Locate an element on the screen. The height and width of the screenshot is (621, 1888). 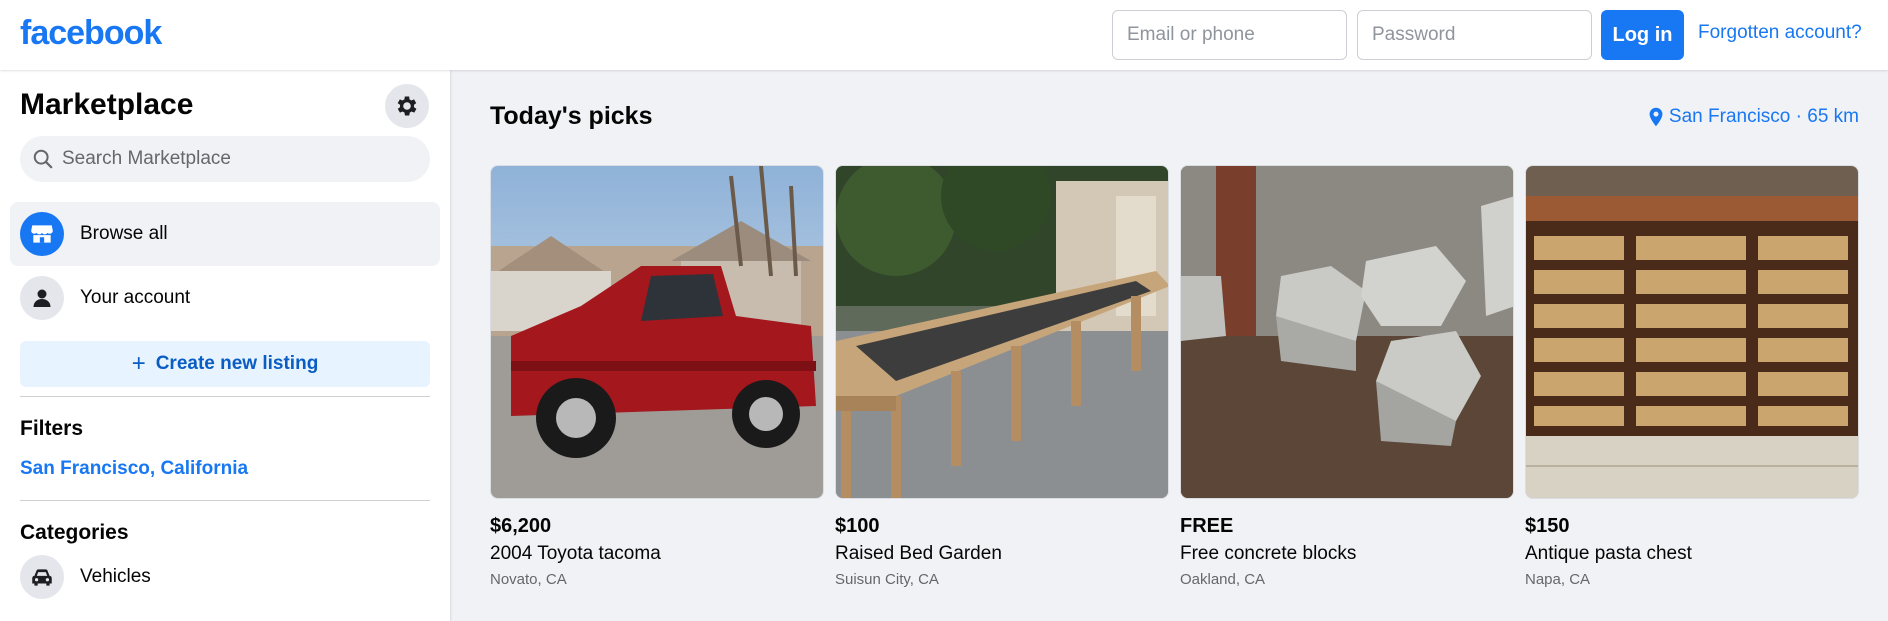
top-bar: facebook Log in Forgotten account? is located at coordinates (944, 35).